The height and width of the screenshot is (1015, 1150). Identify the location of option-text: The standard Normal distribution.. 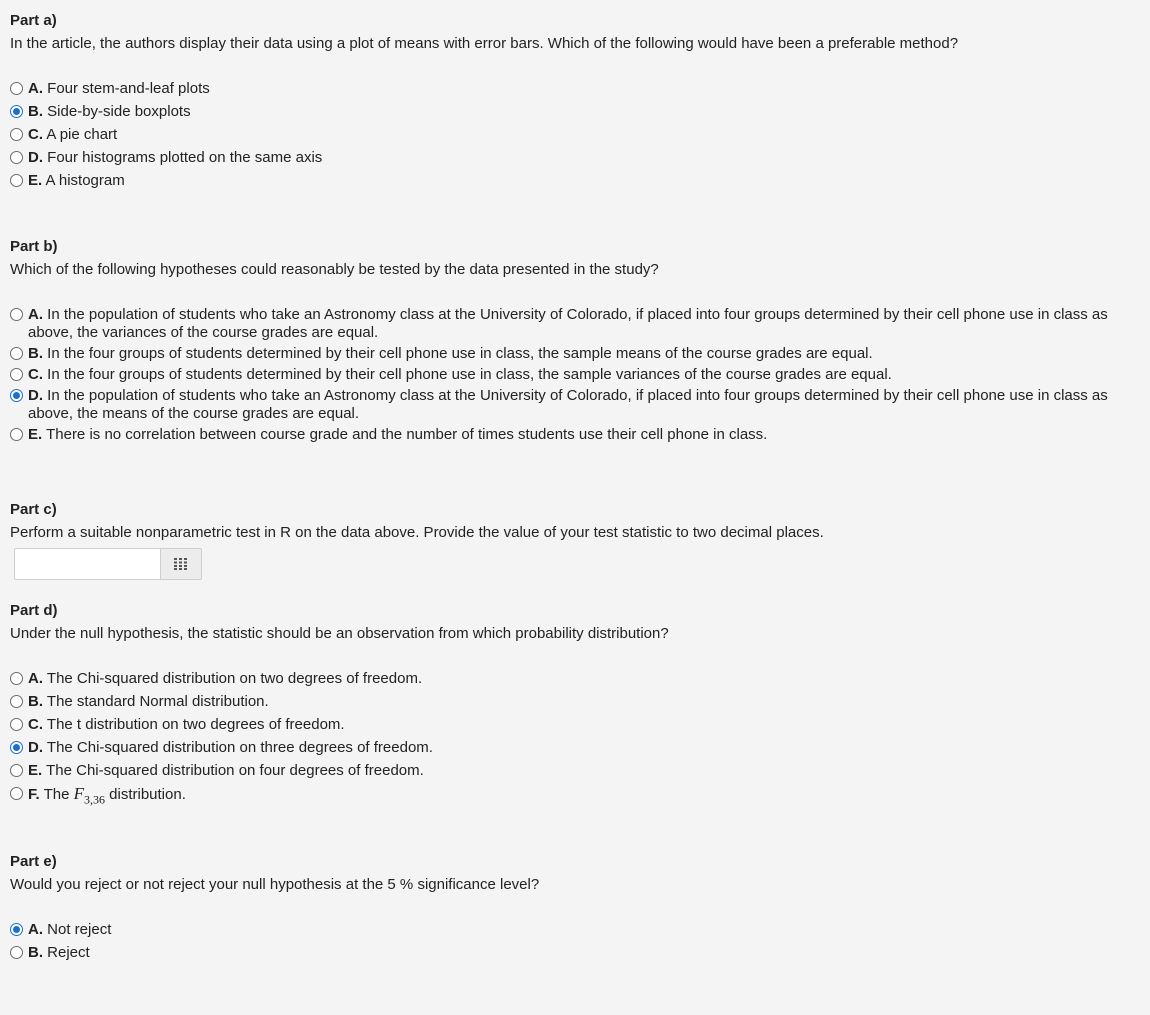
(157, 701).